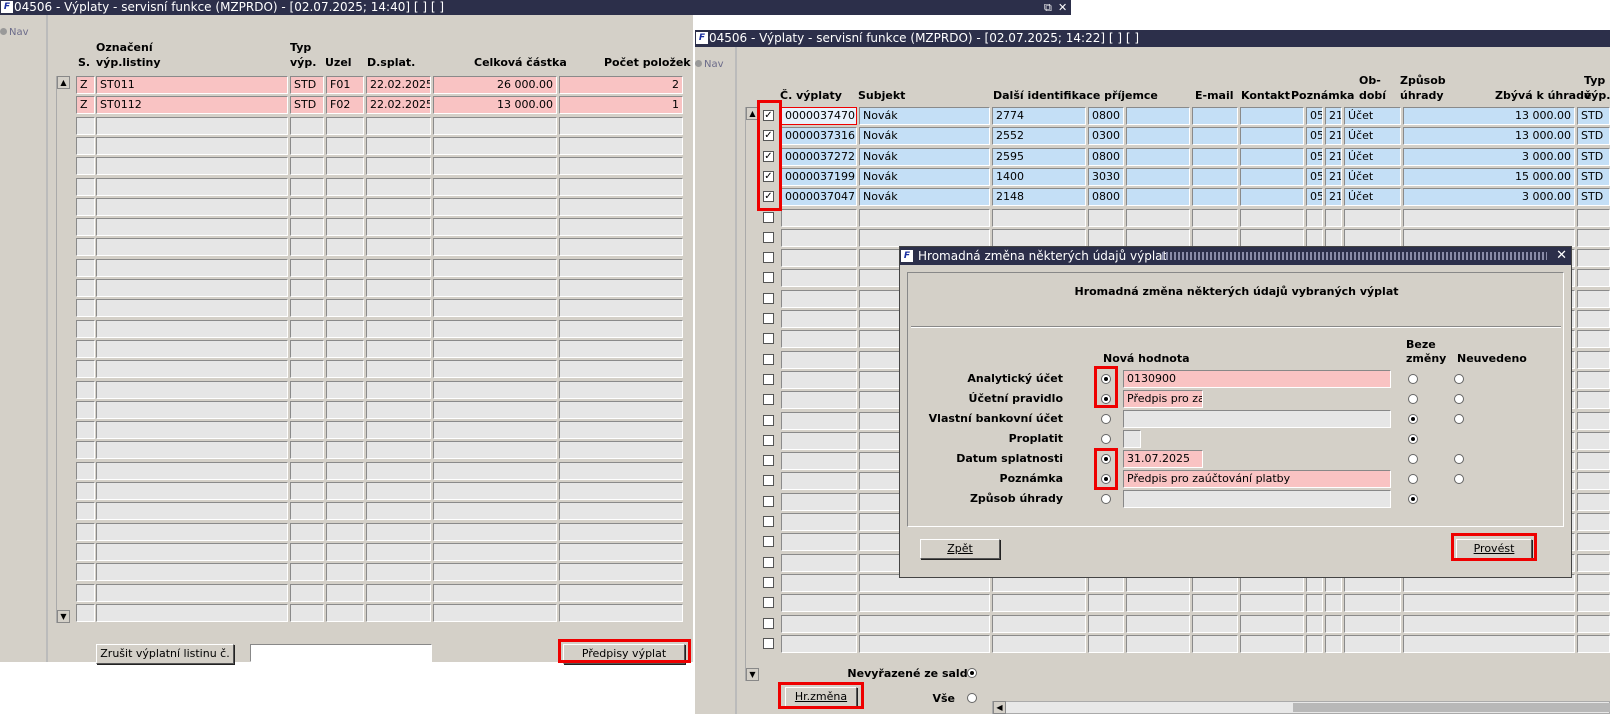  Describe the element at coordinates (924, 603) in the screenshot. I see `right-cell-subjekt` at that location.